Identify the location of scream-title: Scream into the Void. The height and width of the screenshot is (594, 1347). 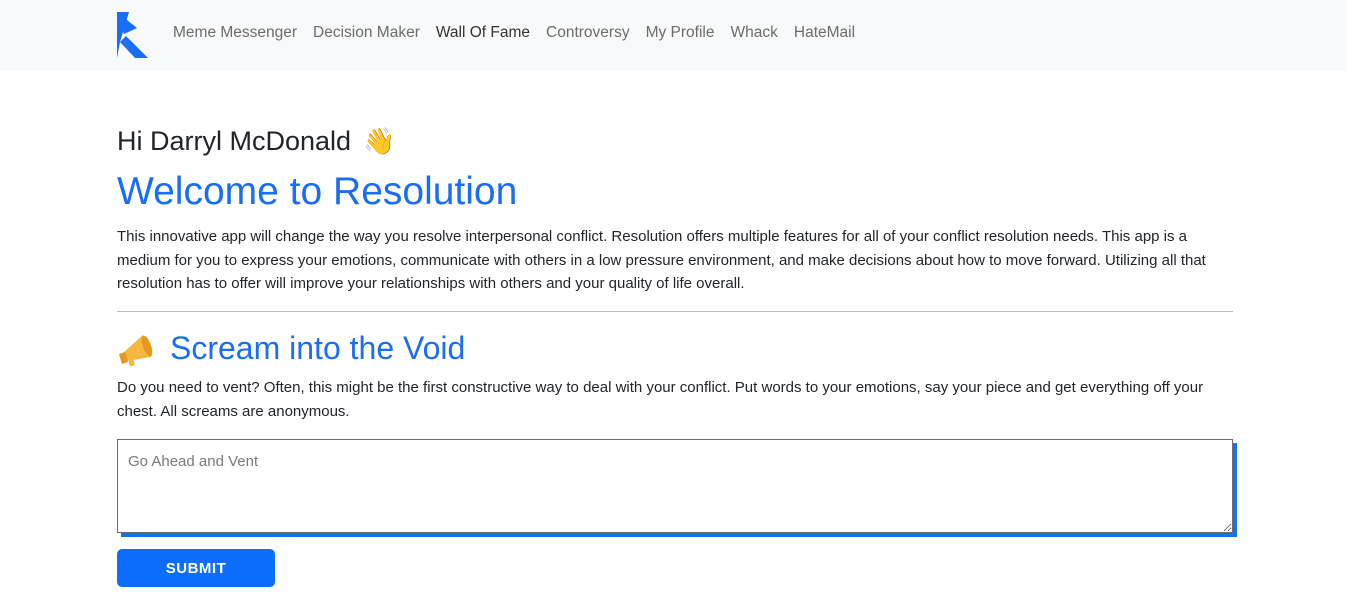
(318, 348).